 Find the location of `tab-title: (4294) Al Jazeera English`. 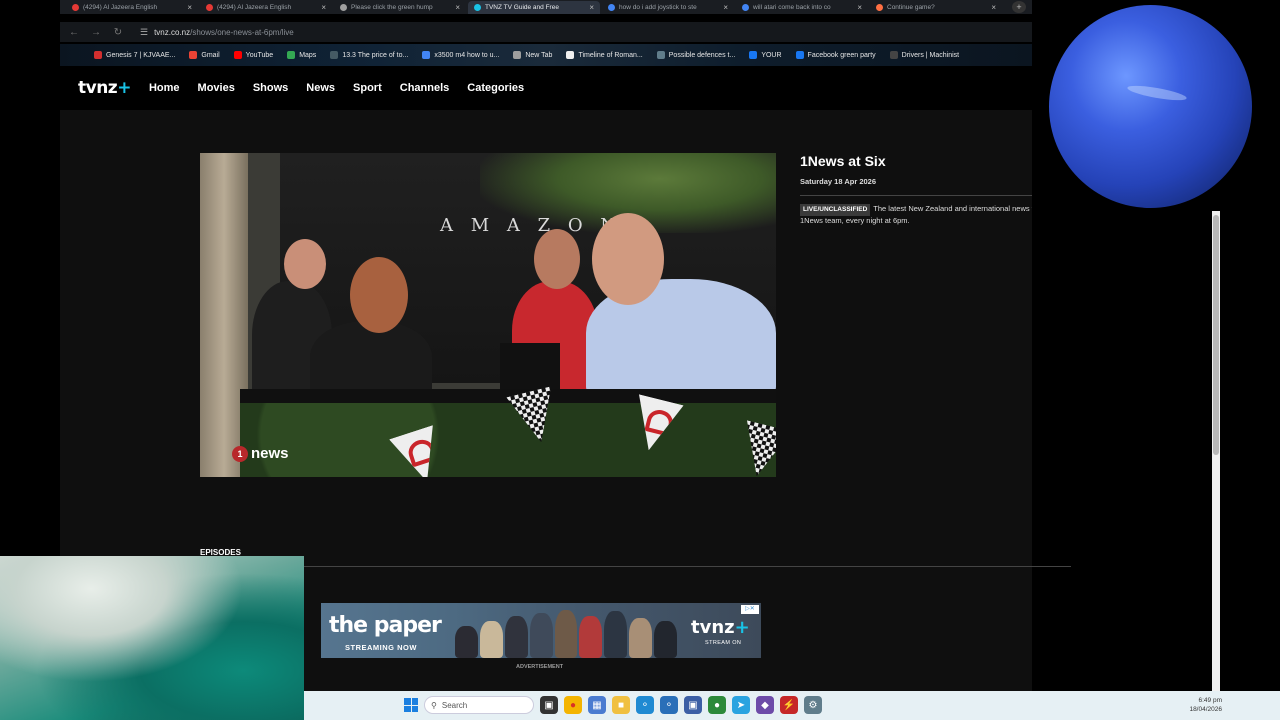

tab-title: (4294) Al Jazeera English is located at coordinates (120, 7).